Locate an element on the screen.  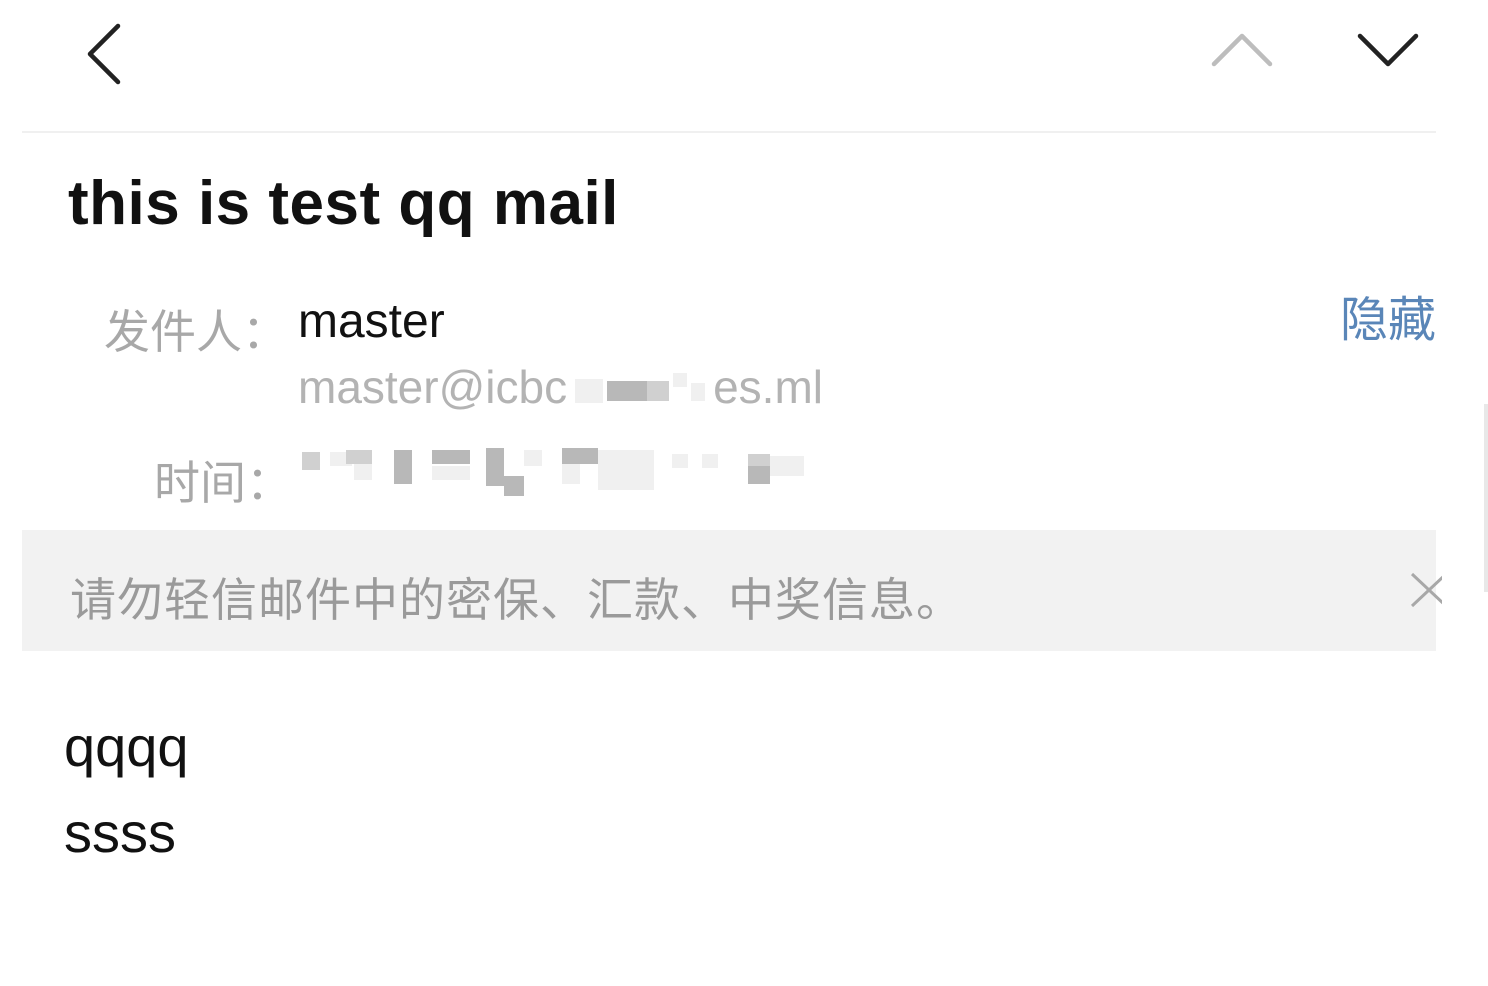
header-divider is located at coordinates (729, 132).